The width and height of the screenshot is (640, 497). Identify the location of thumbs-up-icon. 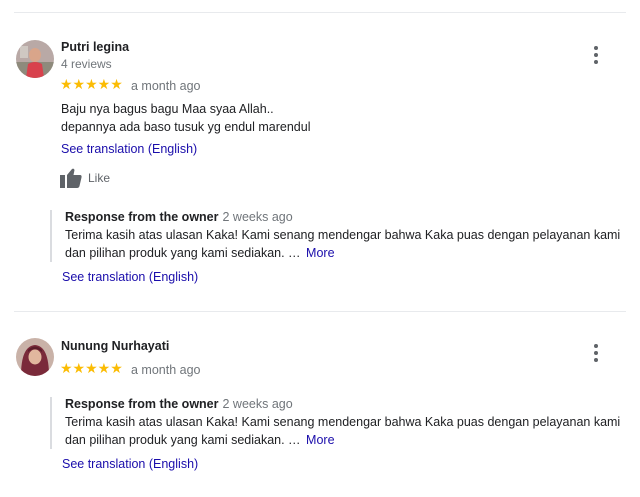
(71, 178).